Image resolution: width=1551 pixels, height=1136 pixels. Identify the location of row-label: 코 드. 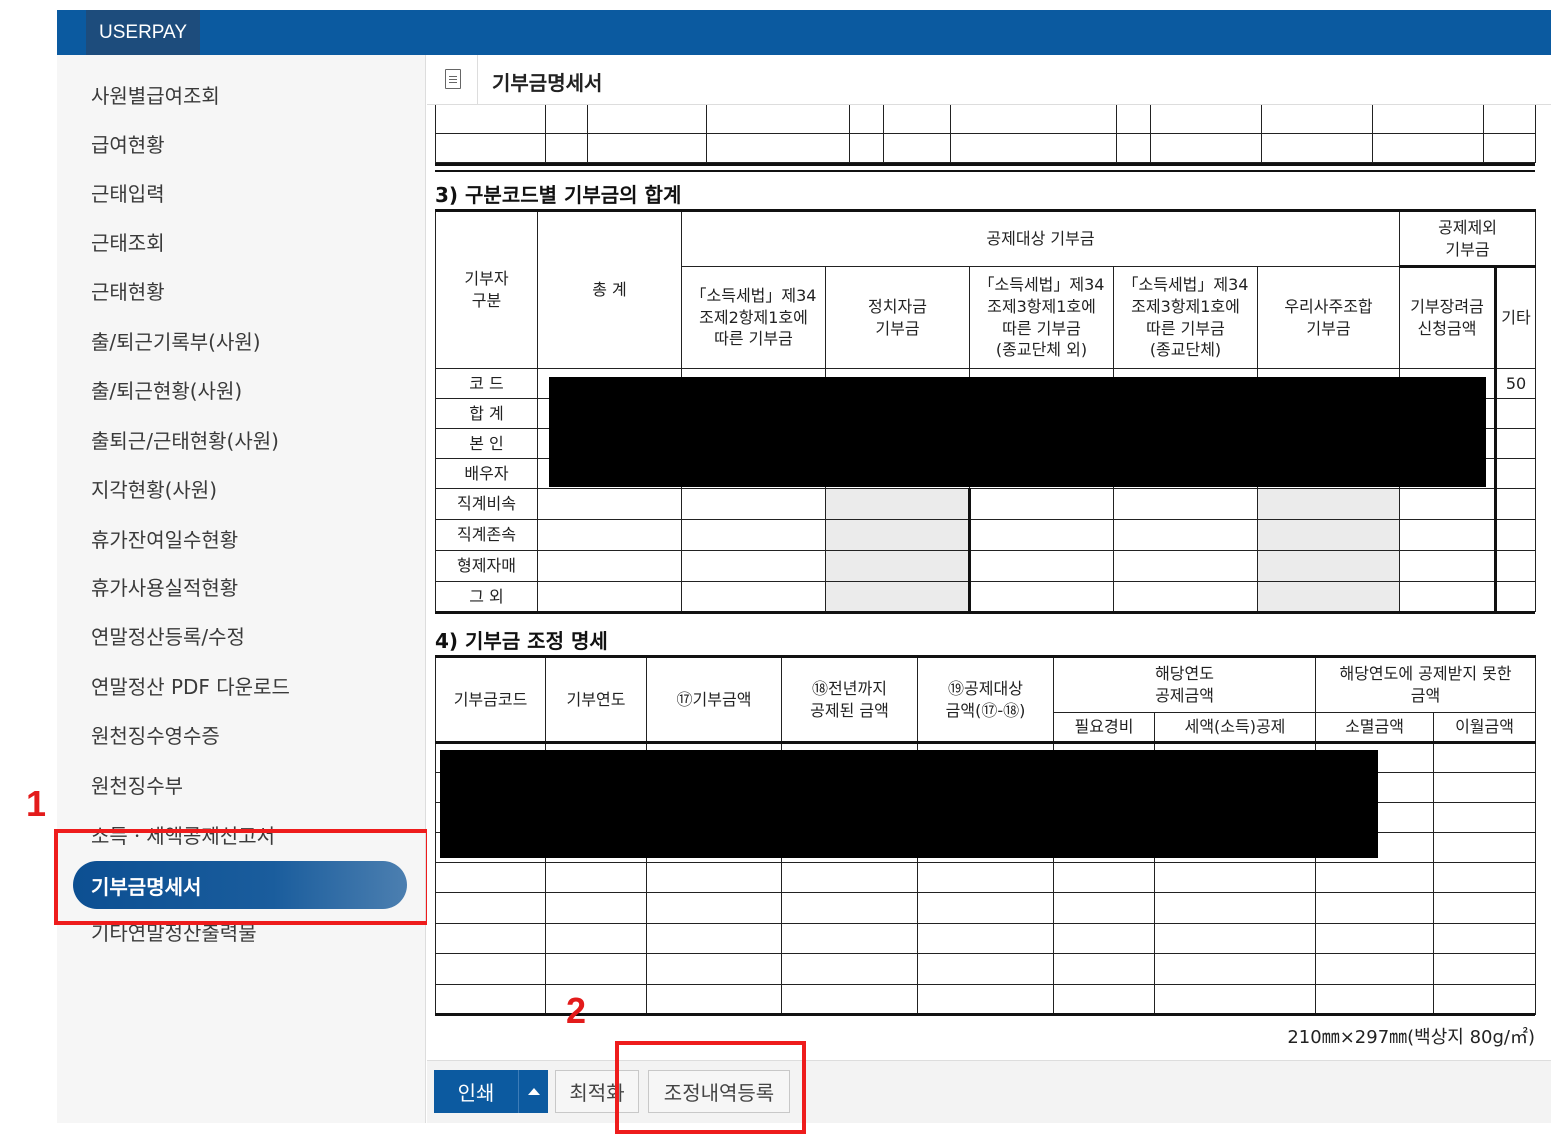
(486, 383).